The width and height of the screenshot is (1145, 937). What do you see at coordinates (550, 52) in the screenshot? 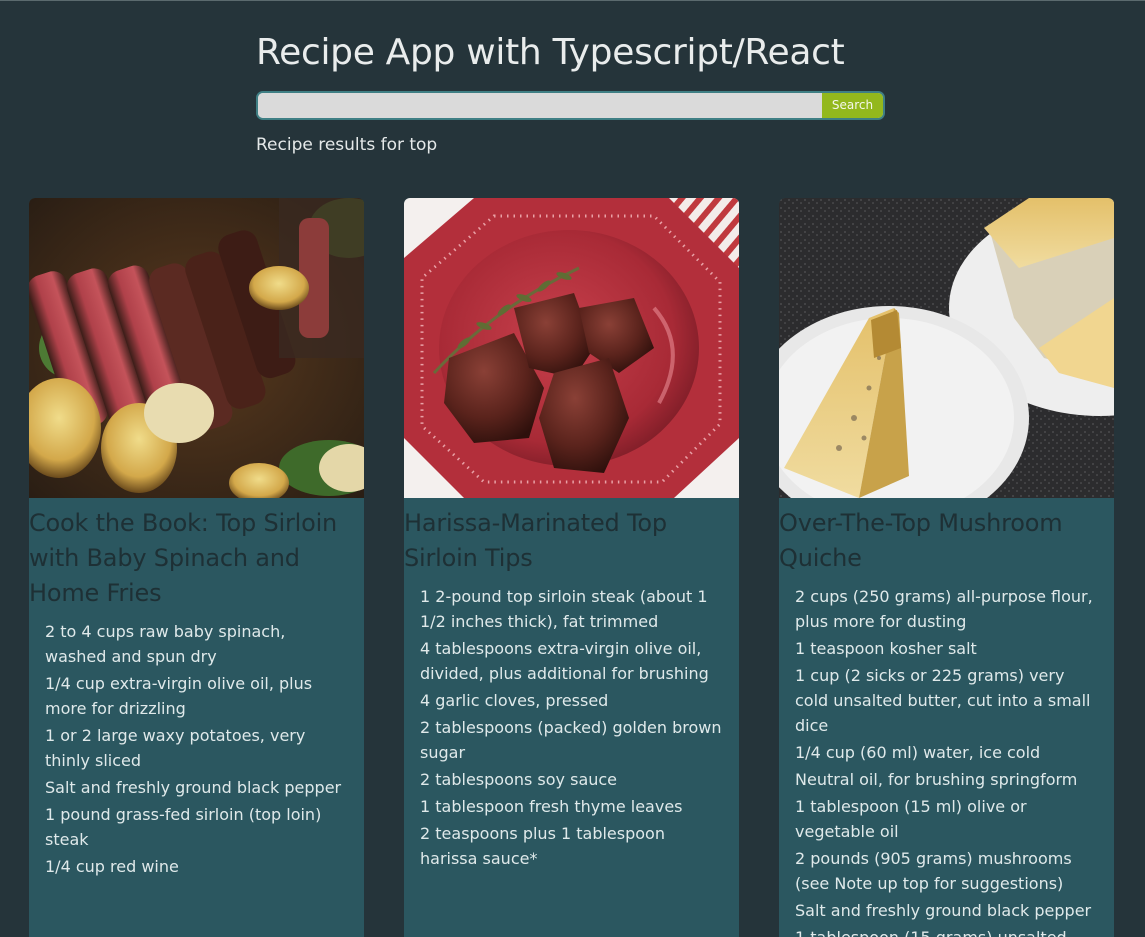
I see `page-title: Recipe App with Typescript/React` at bounding box center [550, 52].